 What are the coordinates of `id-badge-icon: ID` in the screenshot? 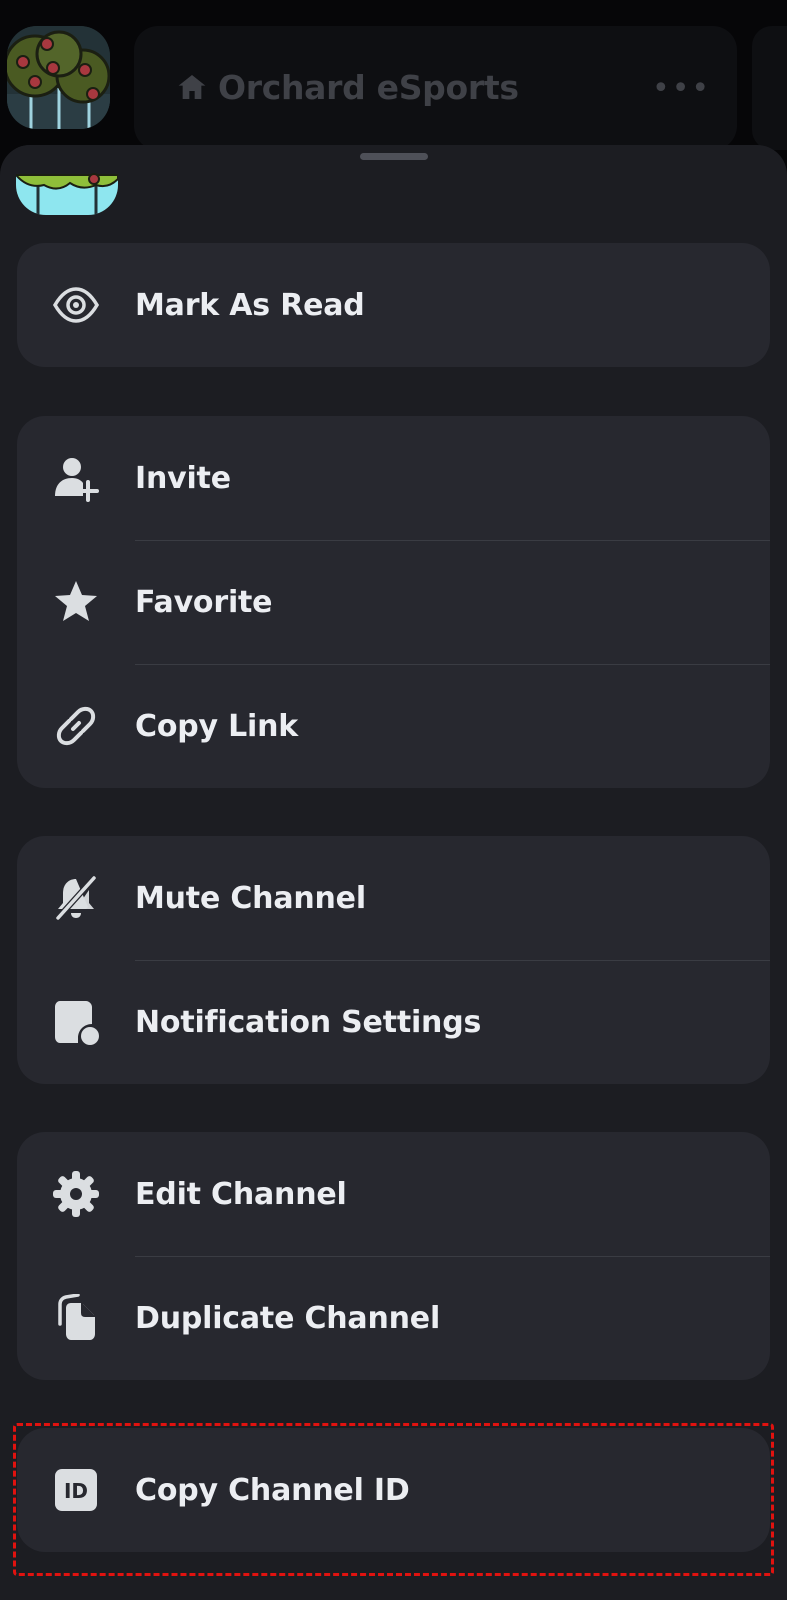 It's located at (76, 1490).